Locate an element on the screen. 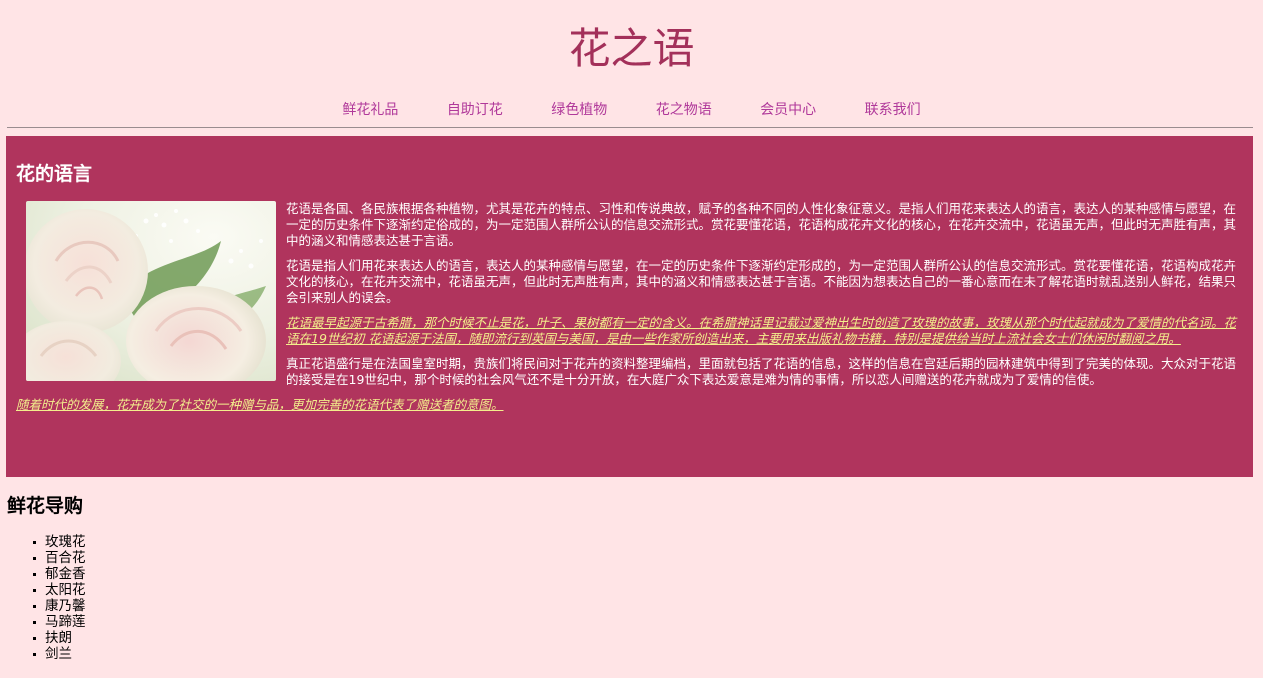  nav-item-flower-stories: 花之物语 is located at coordinates (684, 110).